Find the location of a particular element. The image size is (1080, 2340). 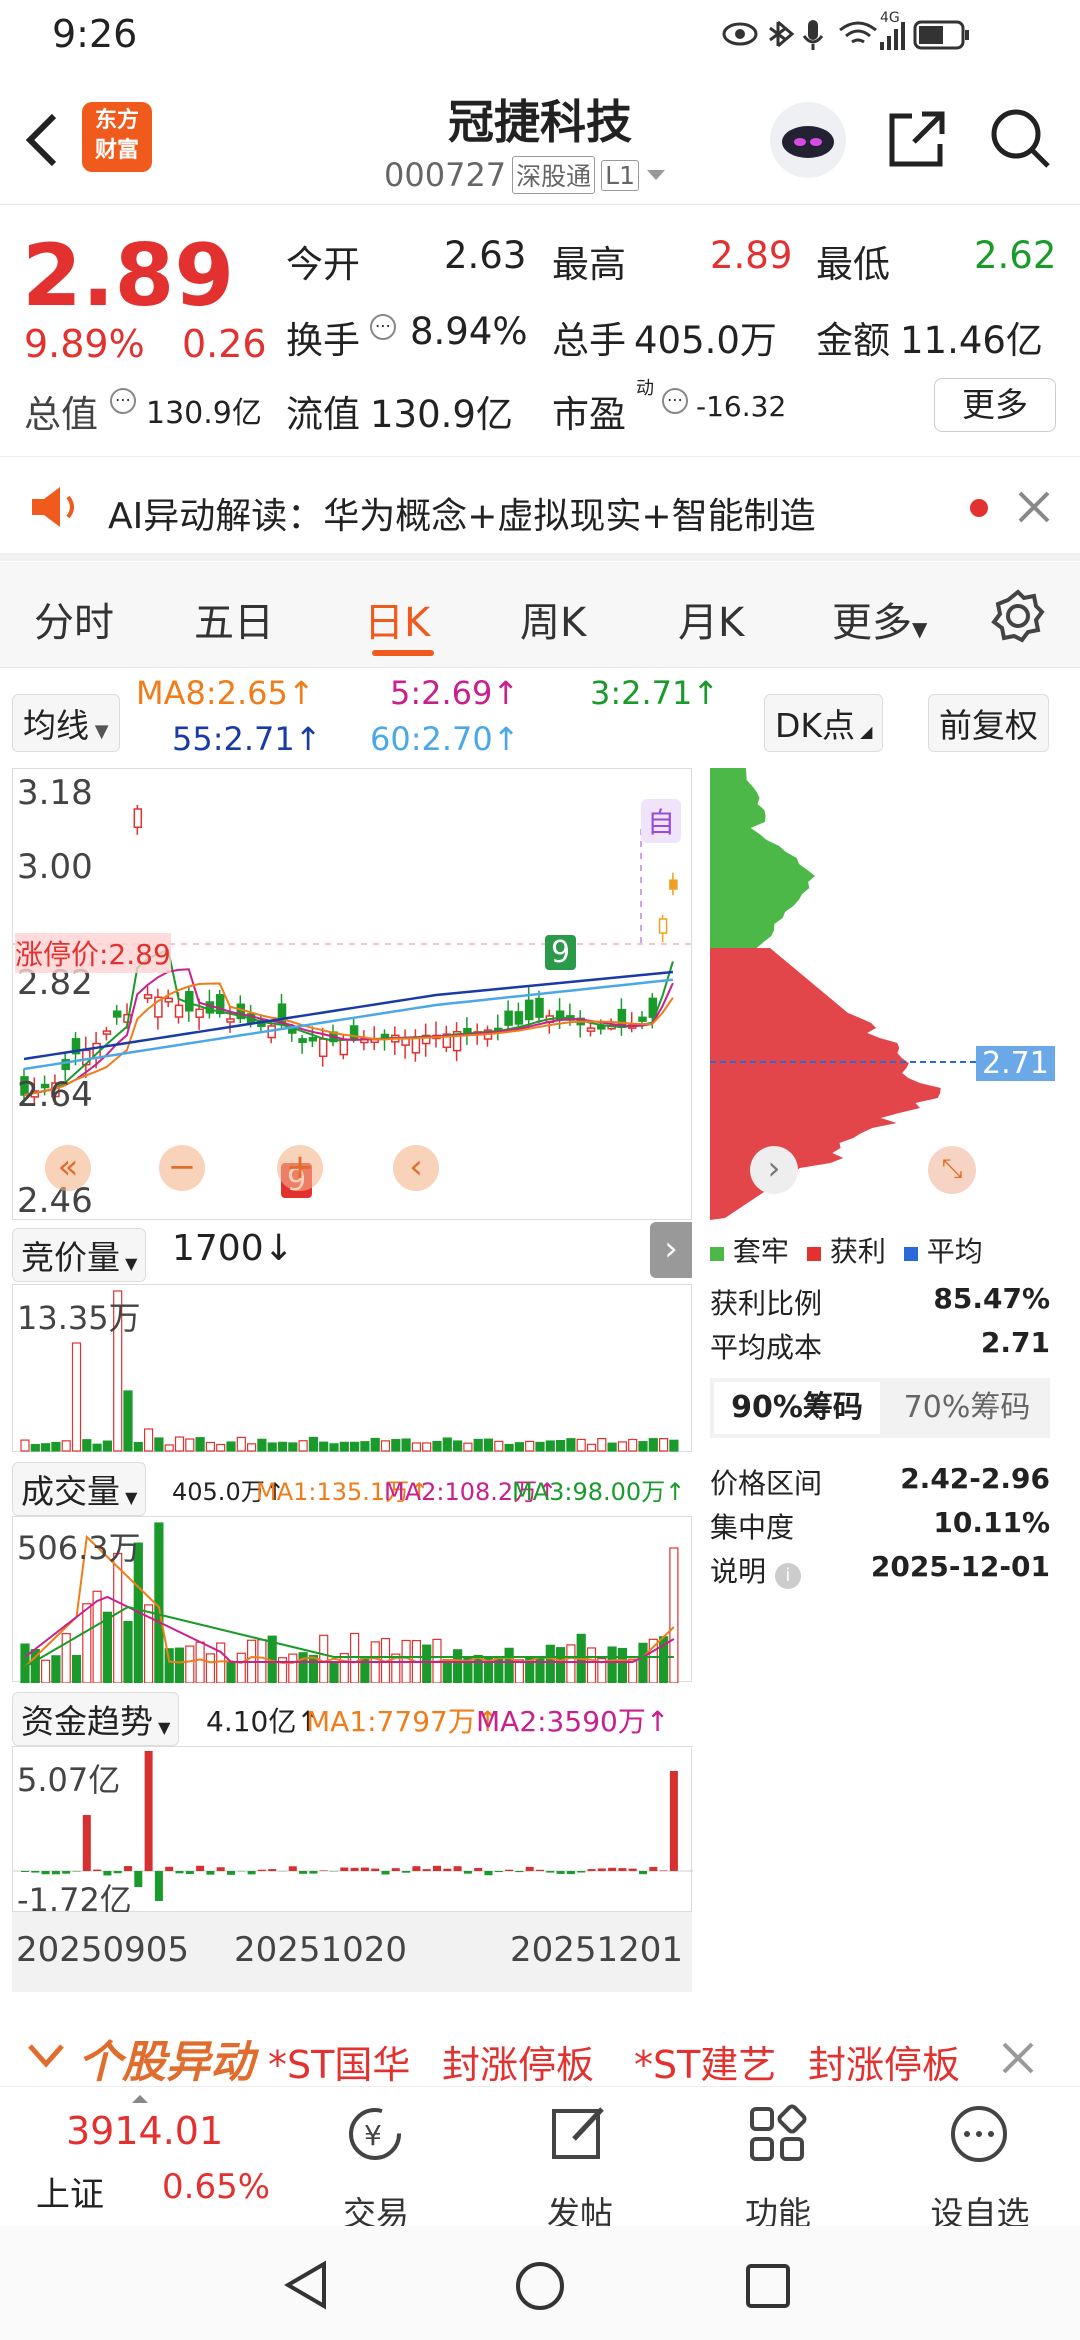

tab-daily-k: 日K is located at coordinates (397, 619).